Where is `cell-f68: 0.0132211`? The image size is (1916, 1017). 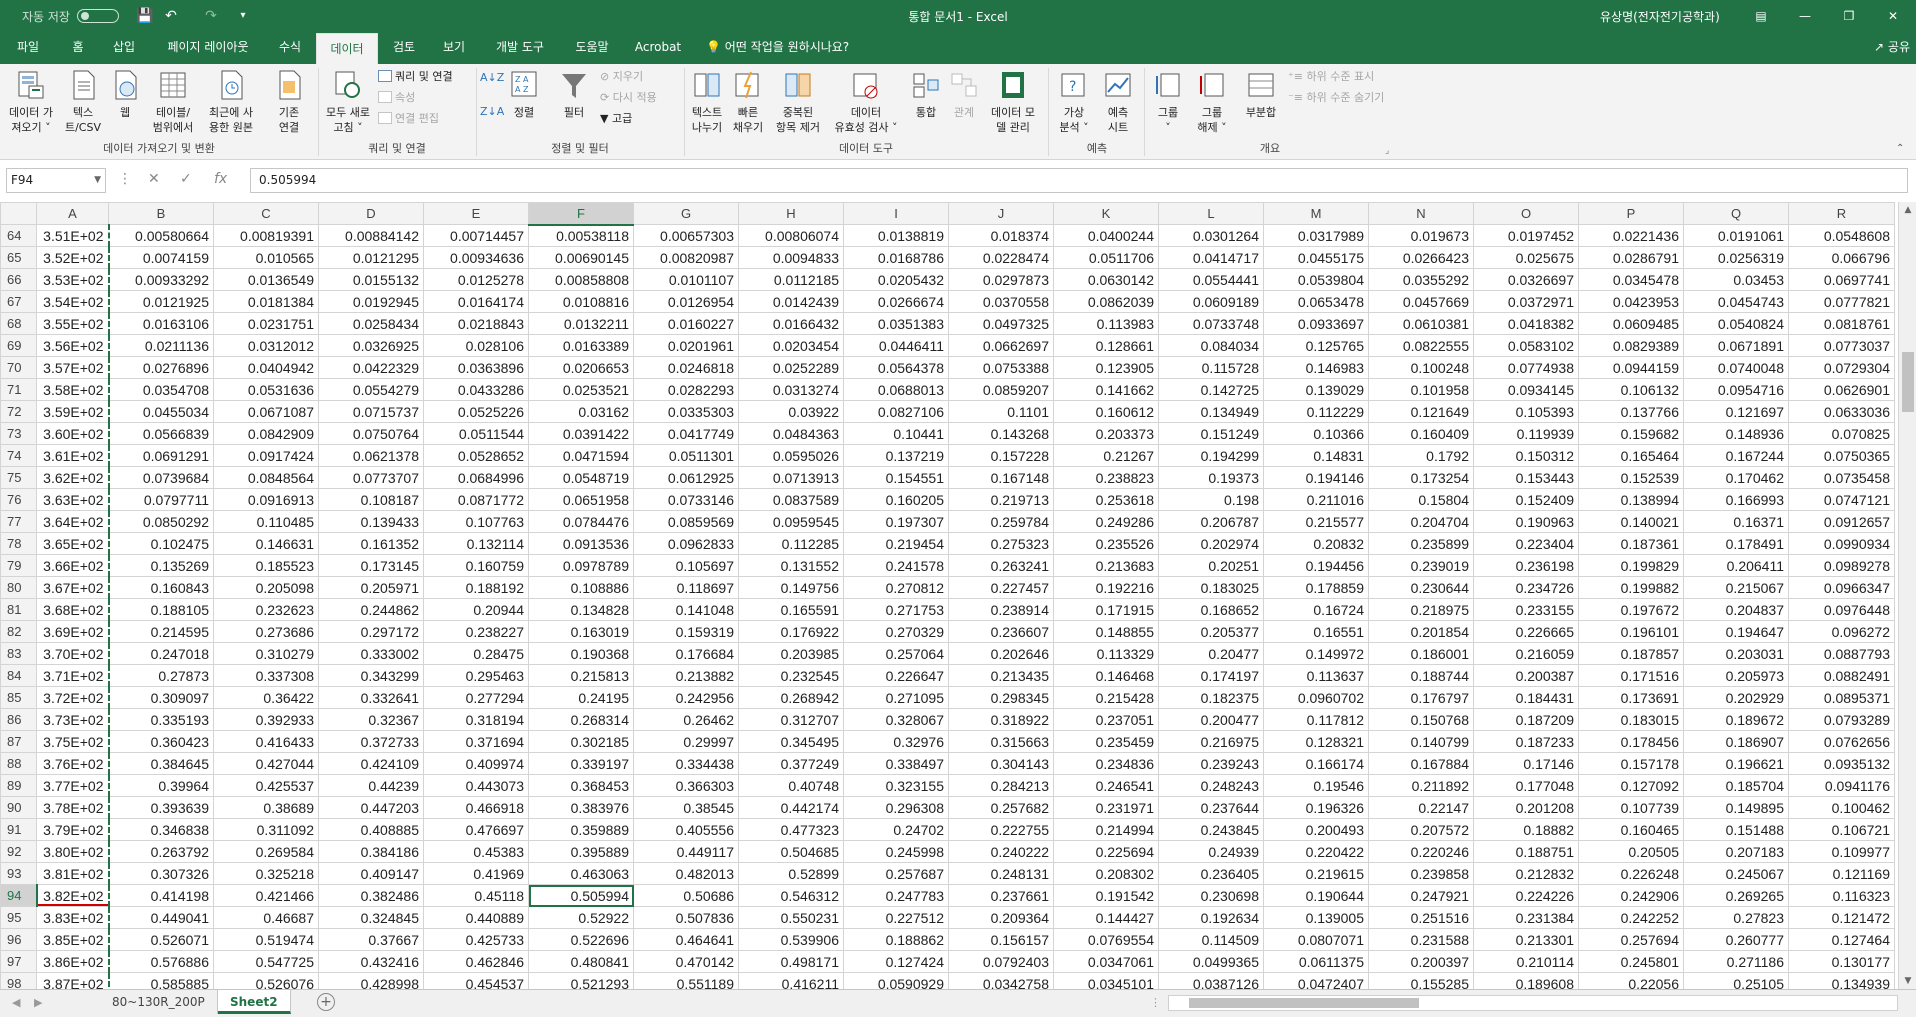 cell-f68: 0.0132211 is located at coordinates (581, 323).